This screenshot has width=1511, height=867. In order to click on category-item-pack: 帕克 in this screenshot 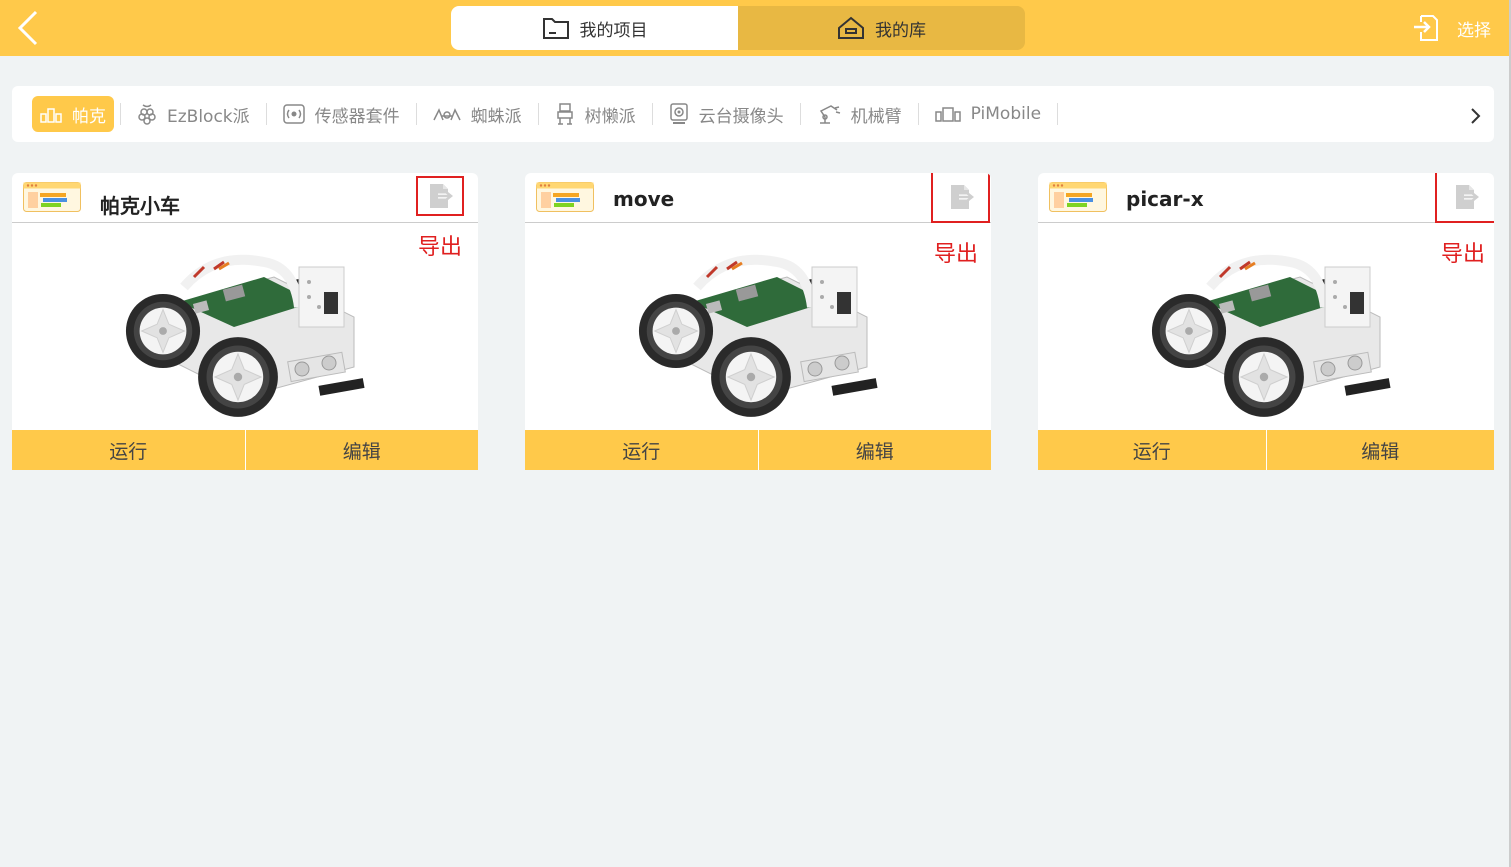, I will do `click(73, 114)`.